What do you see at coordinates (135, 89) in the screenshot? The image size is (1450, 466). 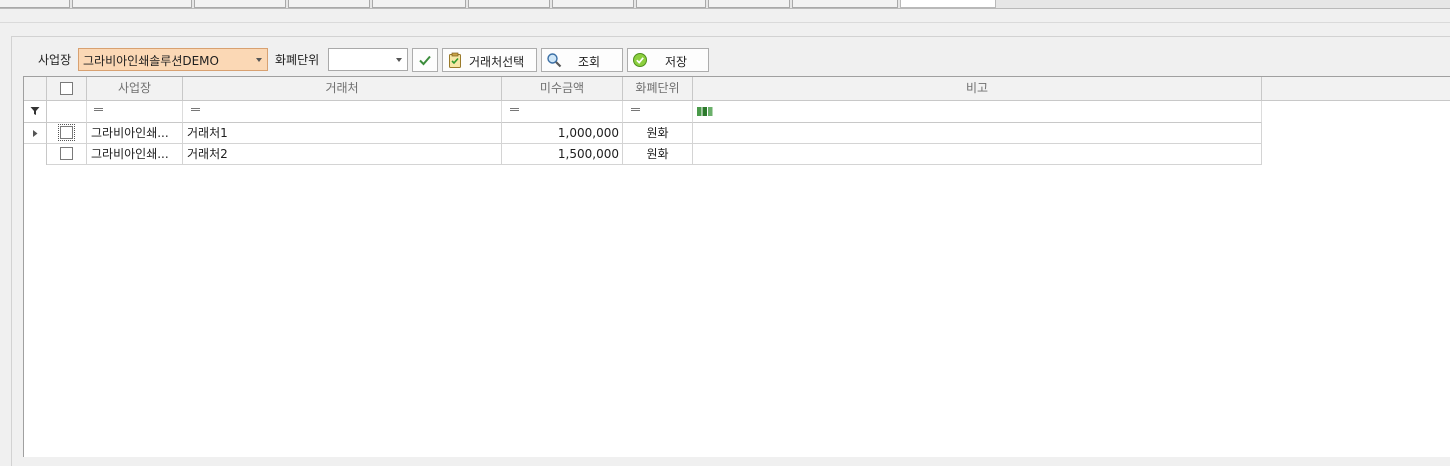 I see `column-header-business: 사업장` at bounding box center [135, 89].